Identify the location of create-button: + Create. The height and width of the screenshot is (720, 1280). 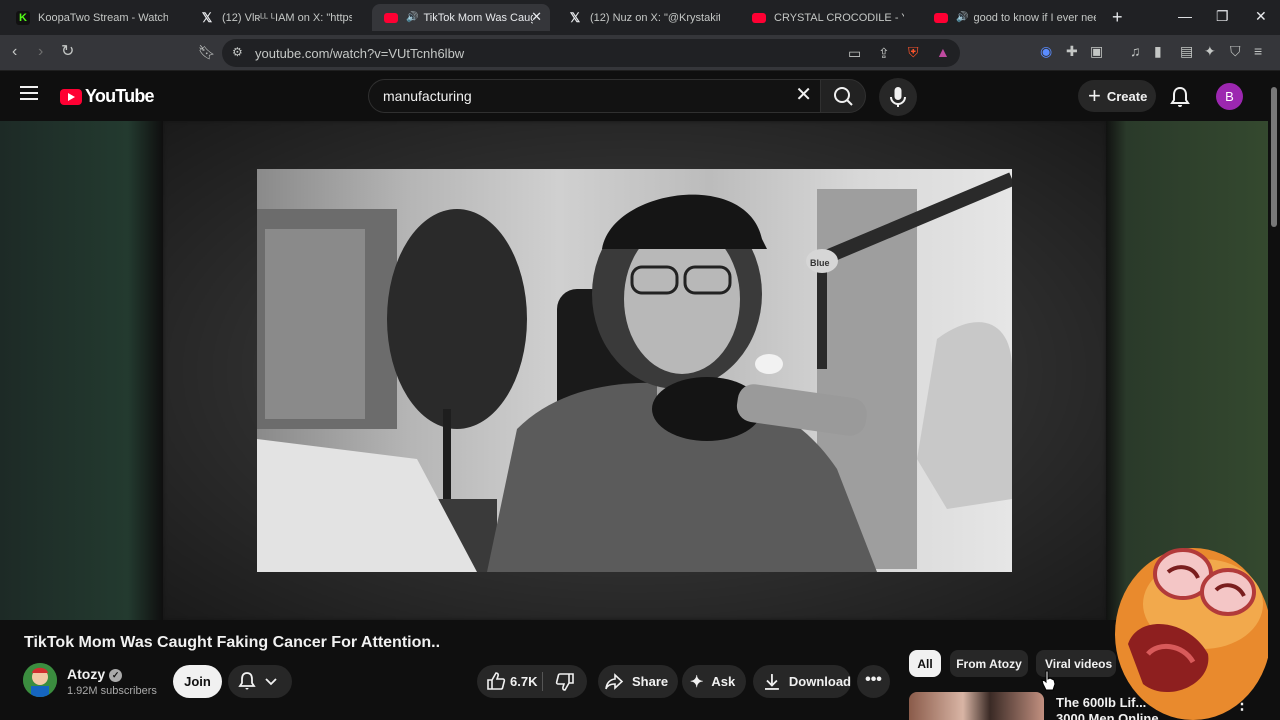
(1117, 96).